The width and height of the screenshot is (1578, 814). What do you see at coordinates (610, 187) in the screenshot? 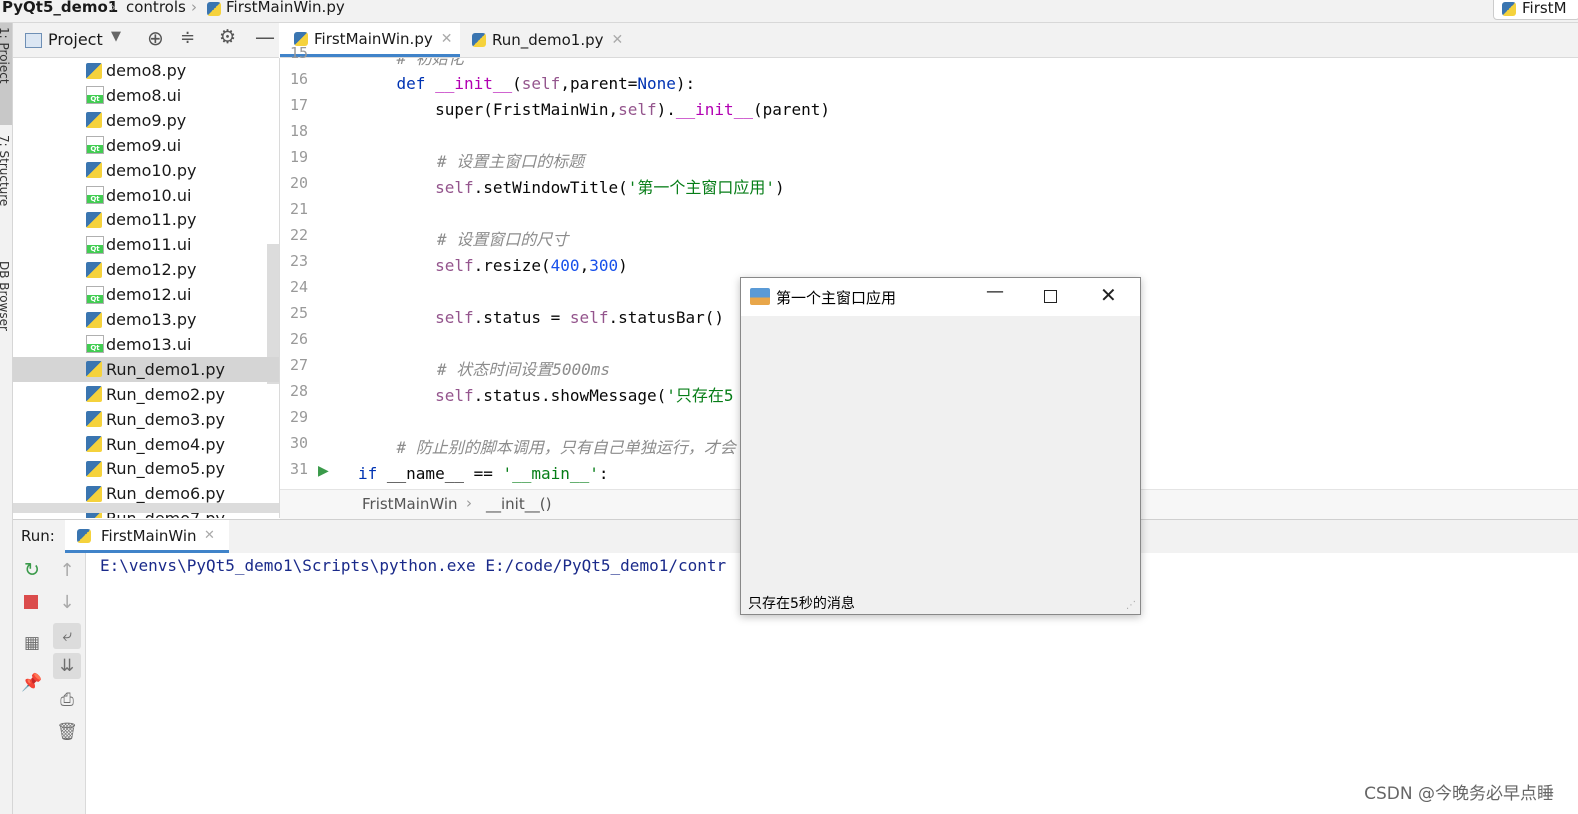
I see `code-line-20: self.setWindowTitle('第一个主窗口应用')` at bounding box center [610, 187].